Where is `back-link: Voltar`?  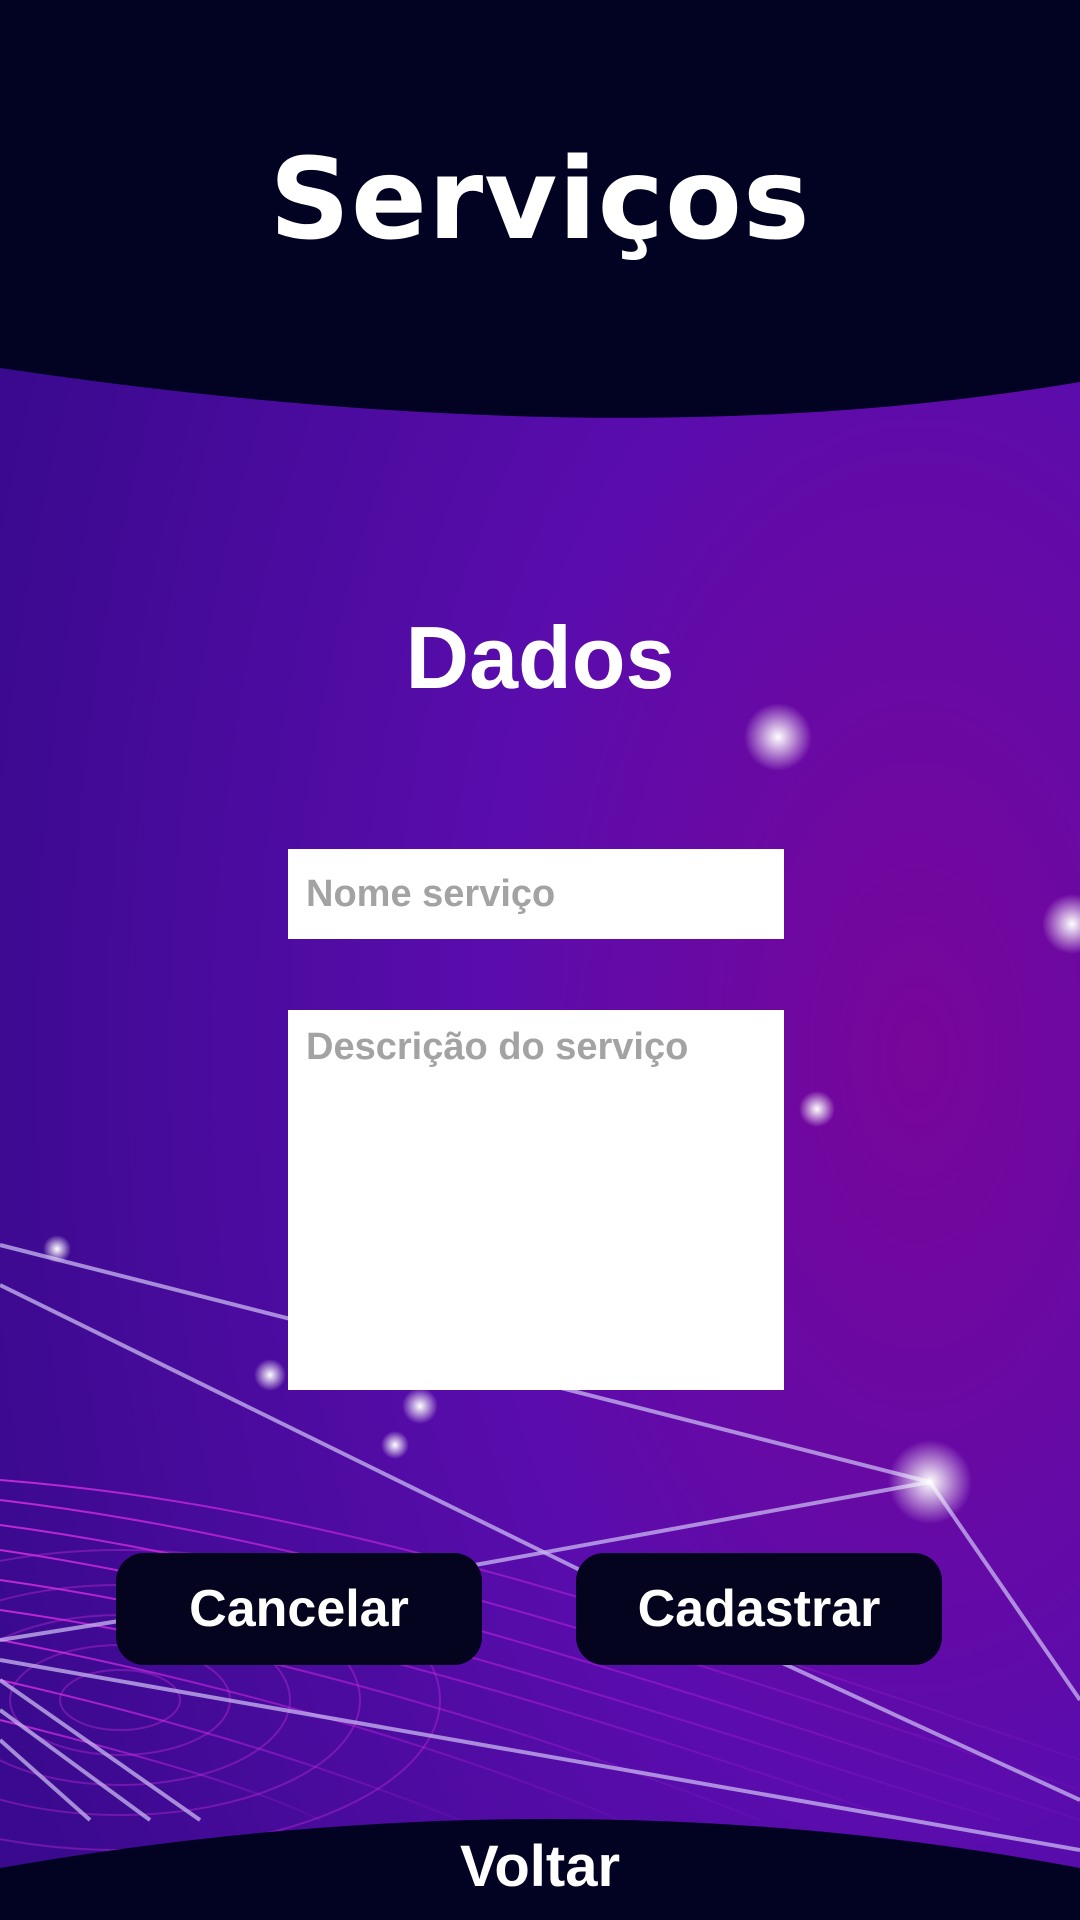 back-link: Voltar is located at coordinates (540, 1867).